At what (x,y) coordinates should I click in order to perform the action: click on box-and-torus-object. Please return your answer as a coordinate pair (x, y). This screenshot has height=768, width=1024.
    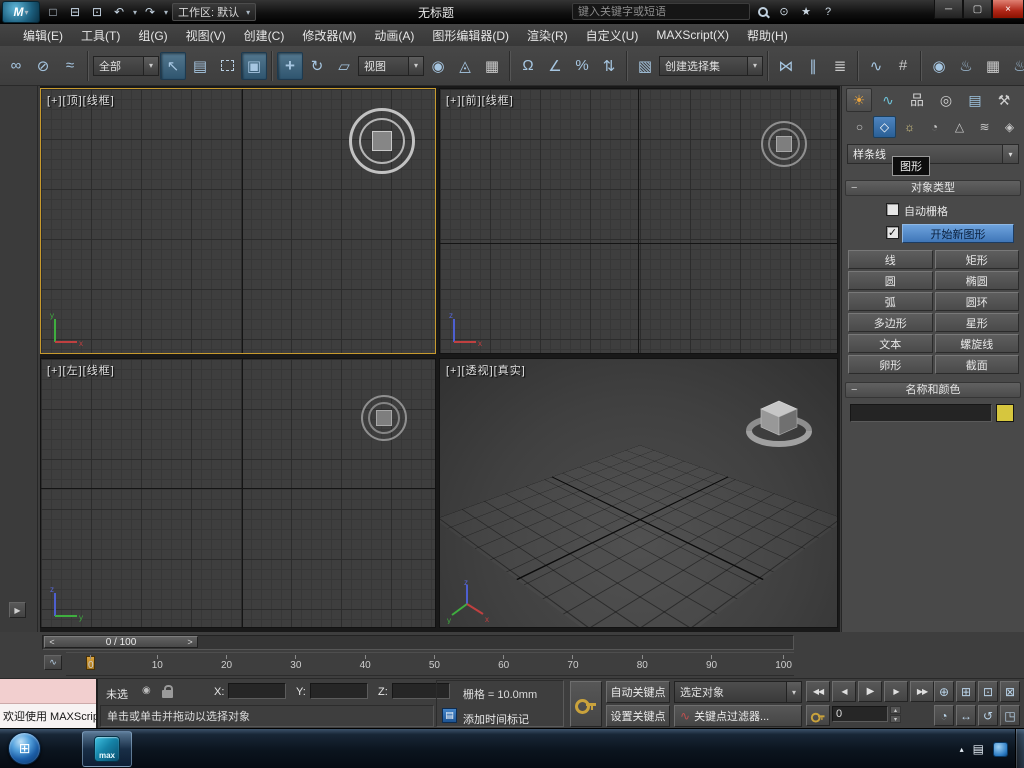
    Looking at the image, I should click on (779, 422).